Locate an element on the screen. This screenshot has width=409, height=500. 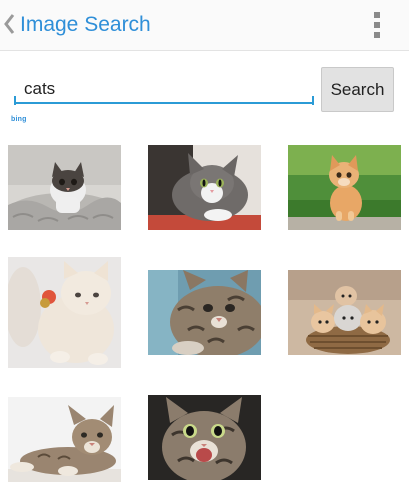
app-title: Image Search is located at coordinates (85, 24).